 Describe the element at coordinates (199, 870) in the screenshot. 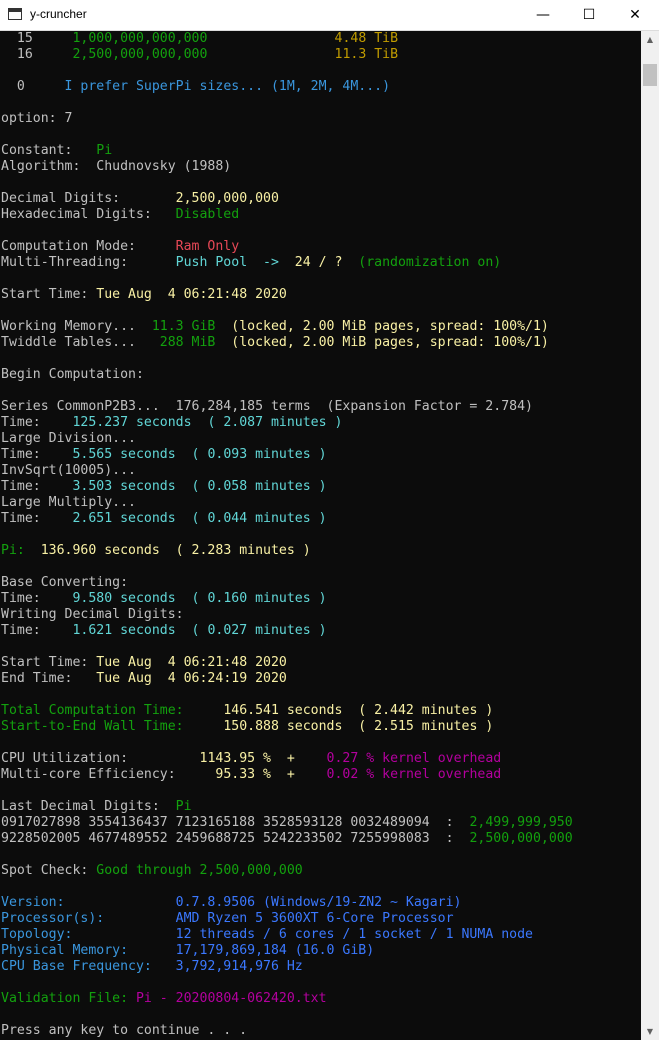

I see `console-text: Good through 2,500,000,000` at that location.